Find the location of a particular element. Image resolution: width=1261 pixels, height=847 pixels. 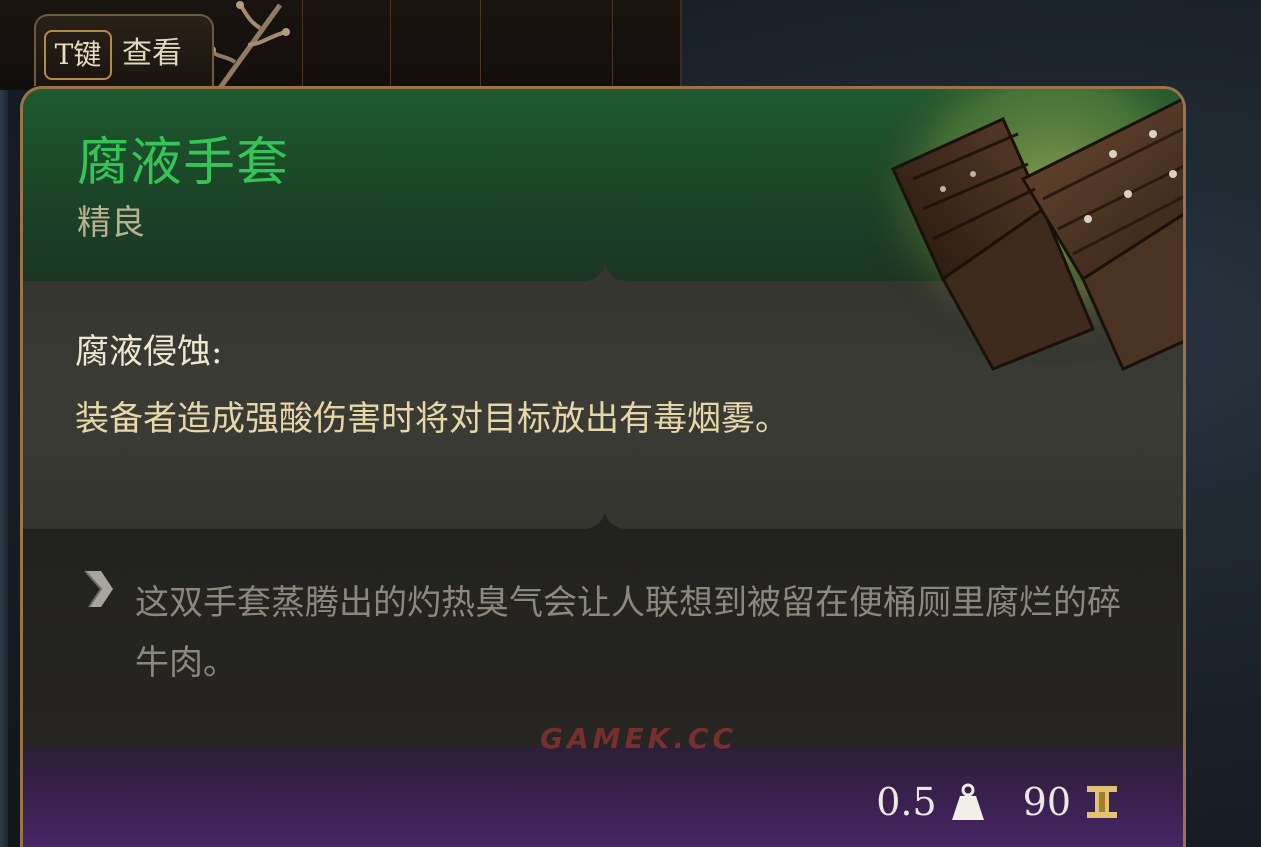

quill-icon is located at coordinates (98, 589).